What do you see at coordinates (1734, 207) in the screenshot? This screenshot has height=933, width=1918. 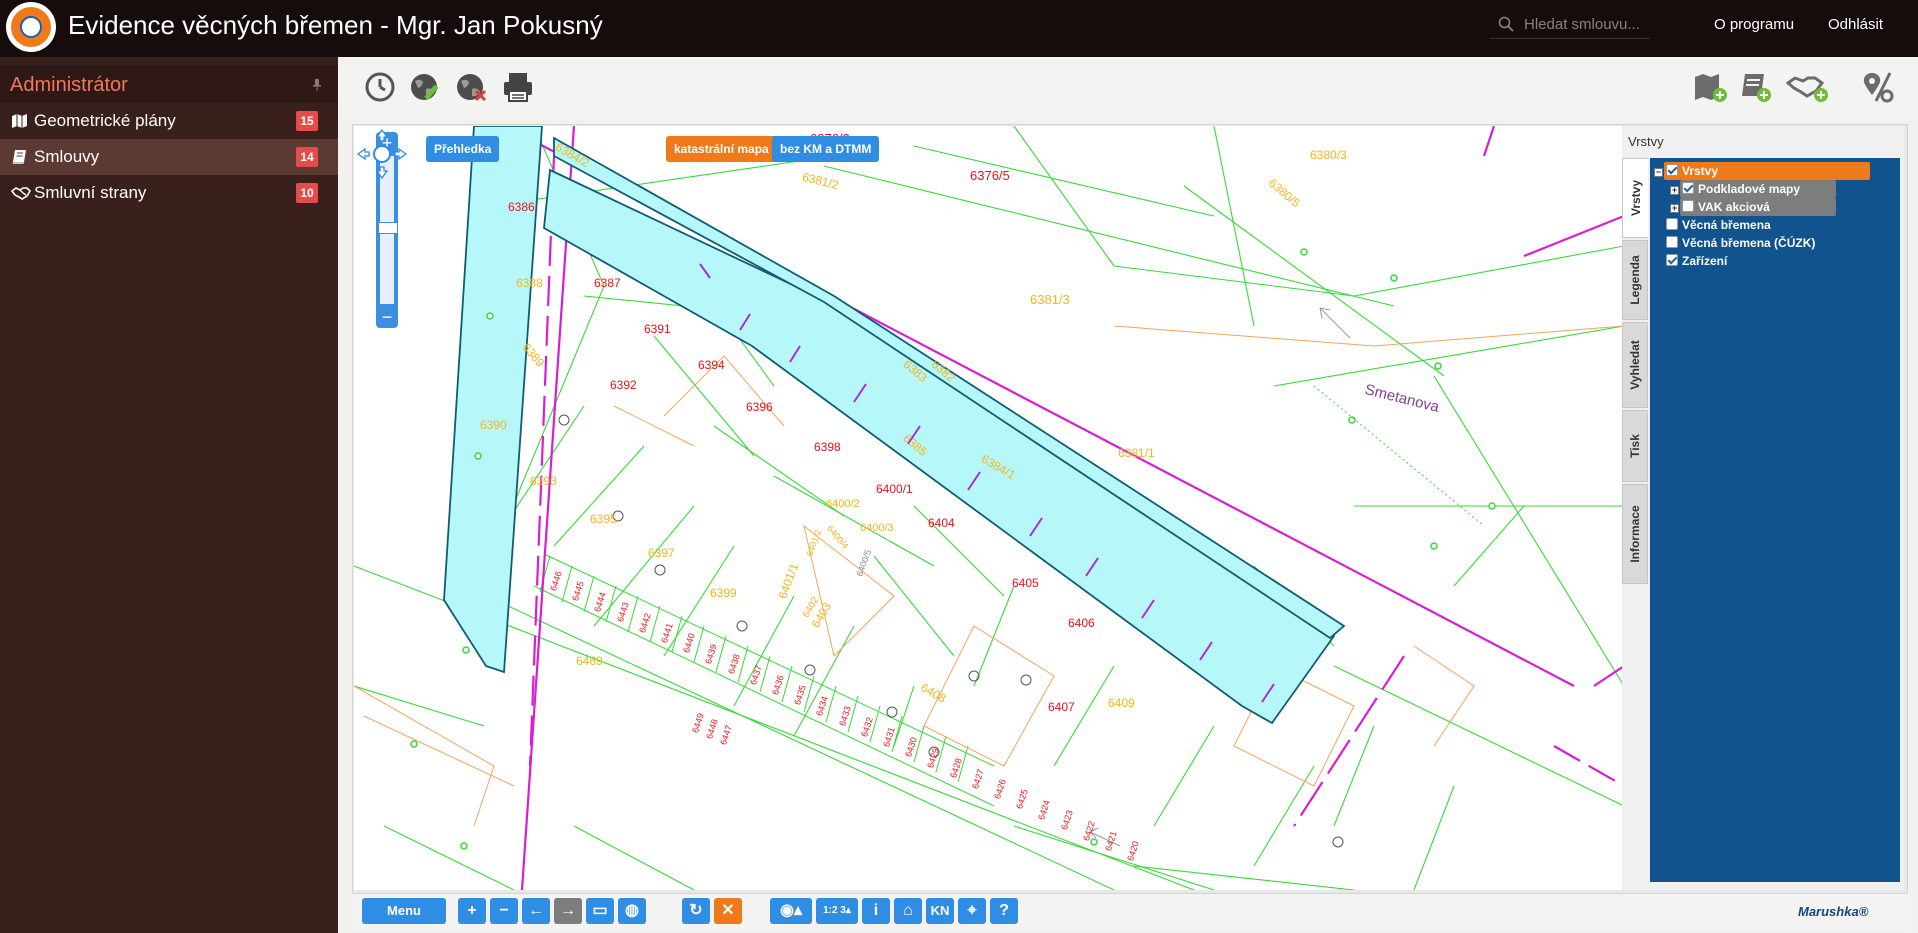 I see `layer-label: VAK akciová` at bounding box center [1734, 207].